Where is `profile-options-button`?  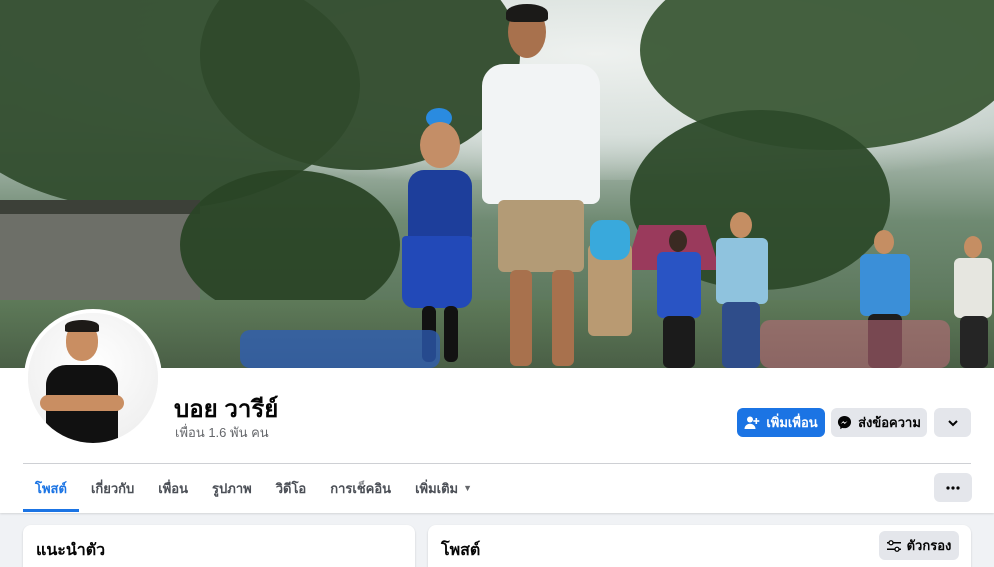 profile-options-button is located at coordinates (952, 422).